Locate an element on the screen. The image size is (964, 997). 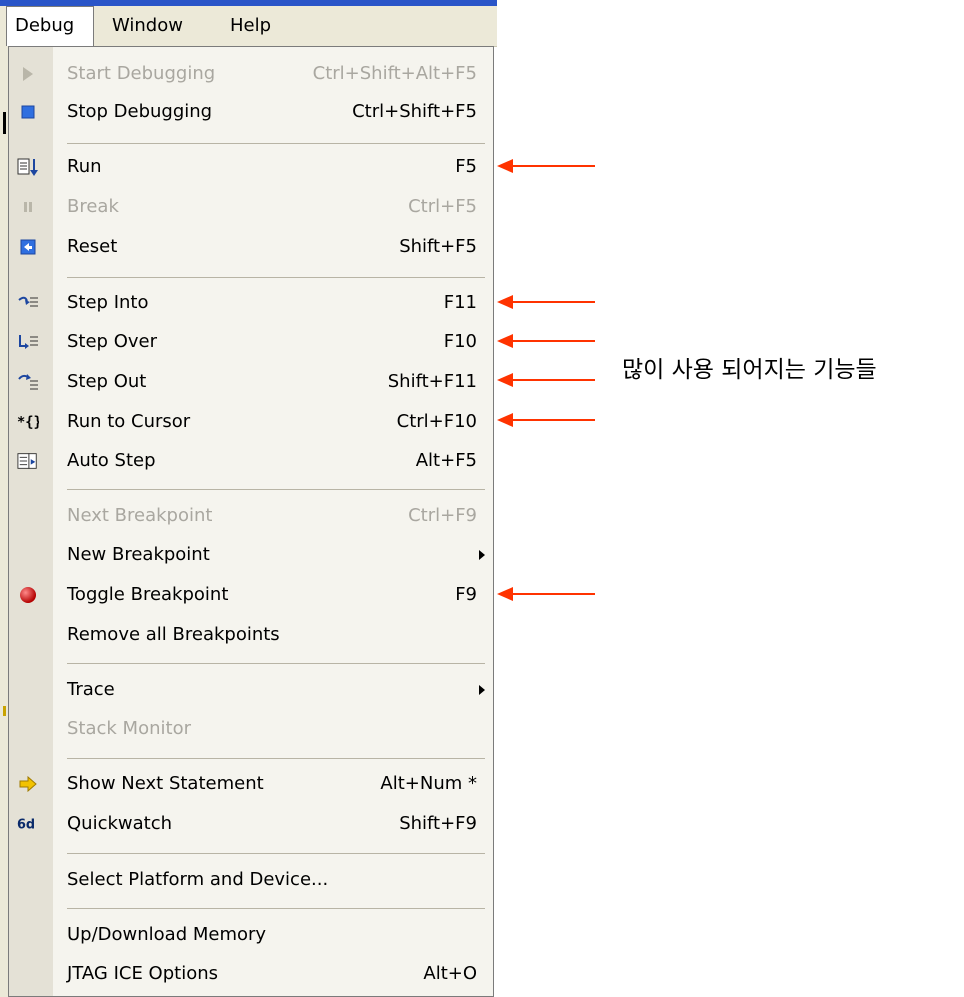
highlight-arrow-step-out is located at coordinates (546, 380).